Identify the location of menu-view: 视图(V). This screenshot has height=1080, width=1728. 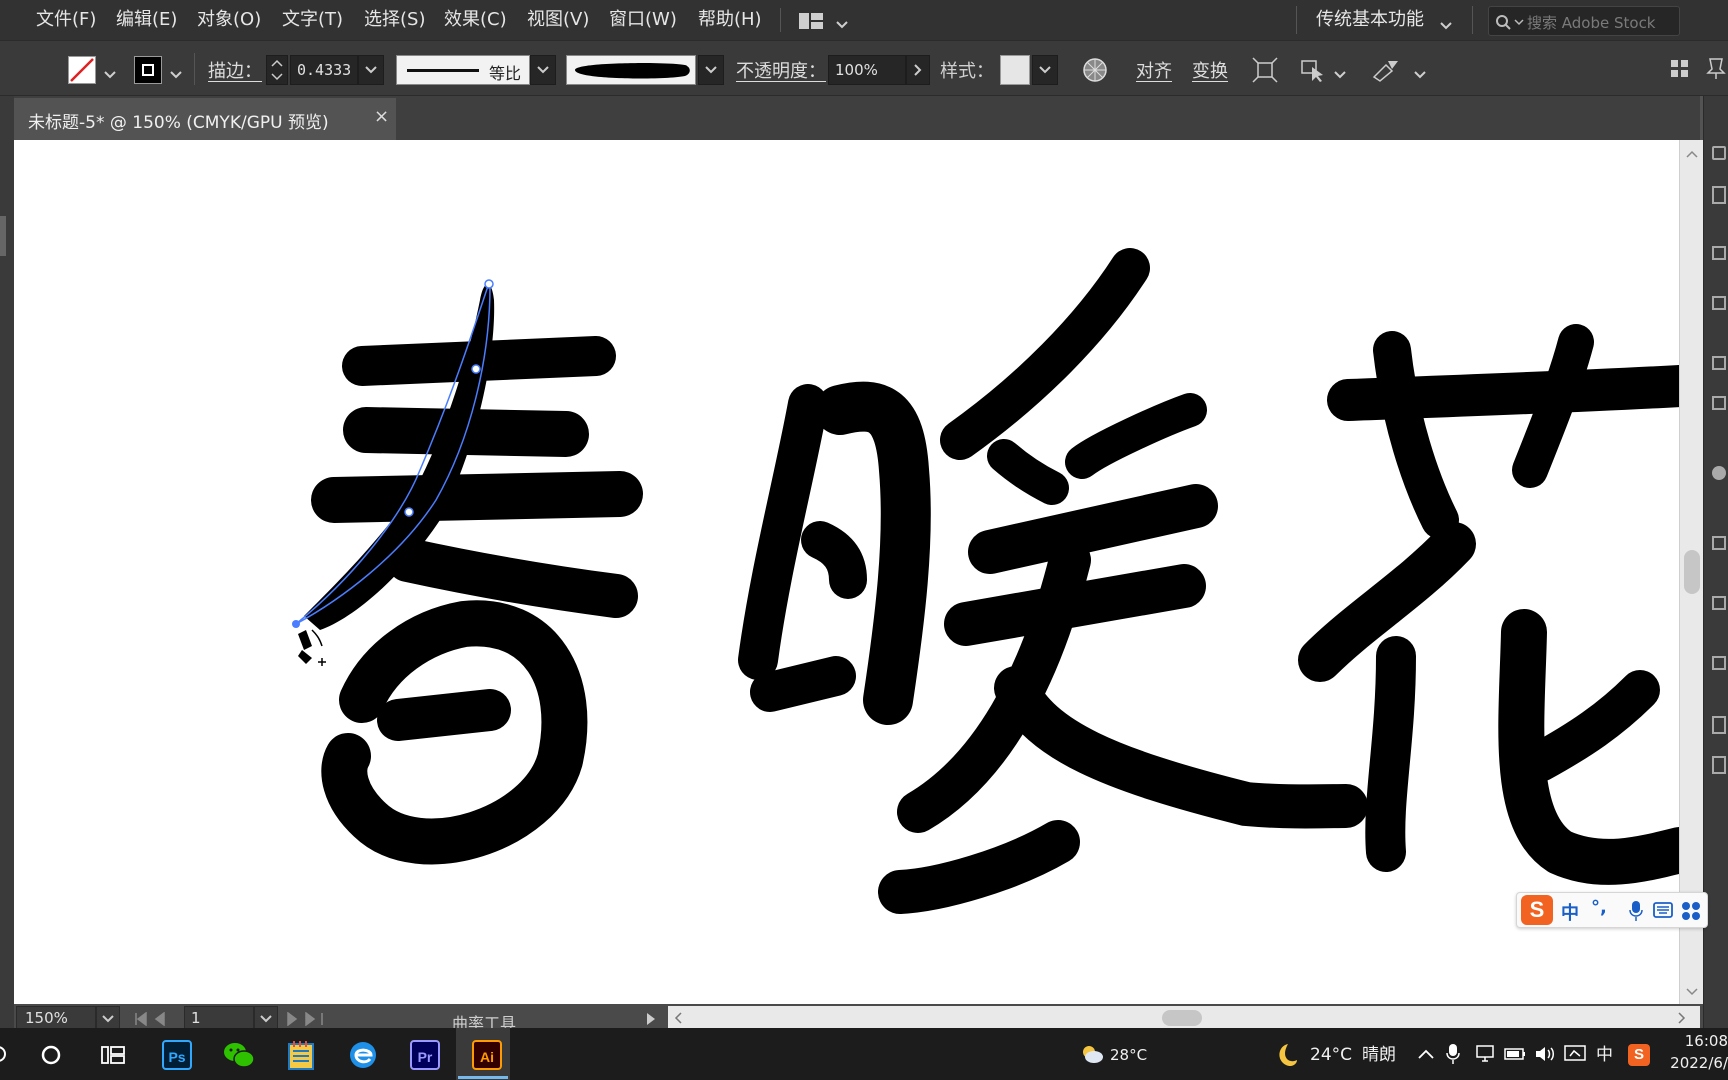
(558, 20).